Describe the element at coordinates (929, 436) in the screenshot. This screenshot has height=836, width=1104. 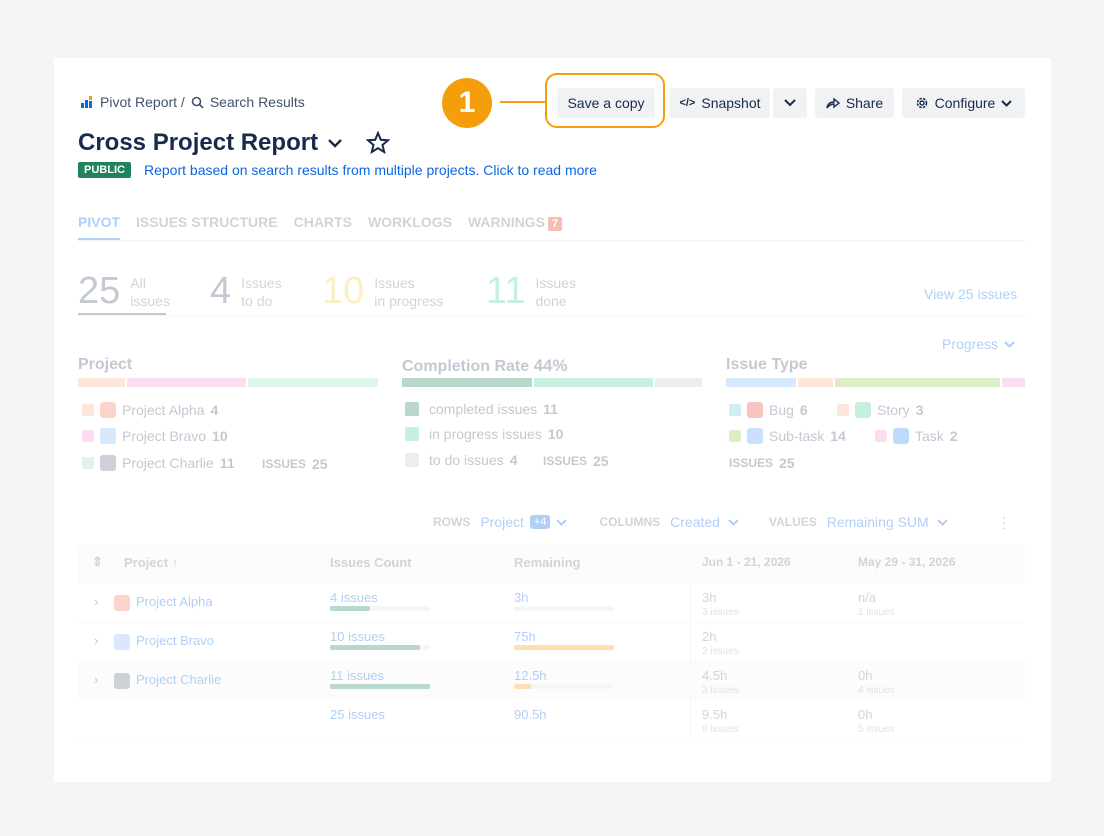
I see `legend-label: Task` at that location.